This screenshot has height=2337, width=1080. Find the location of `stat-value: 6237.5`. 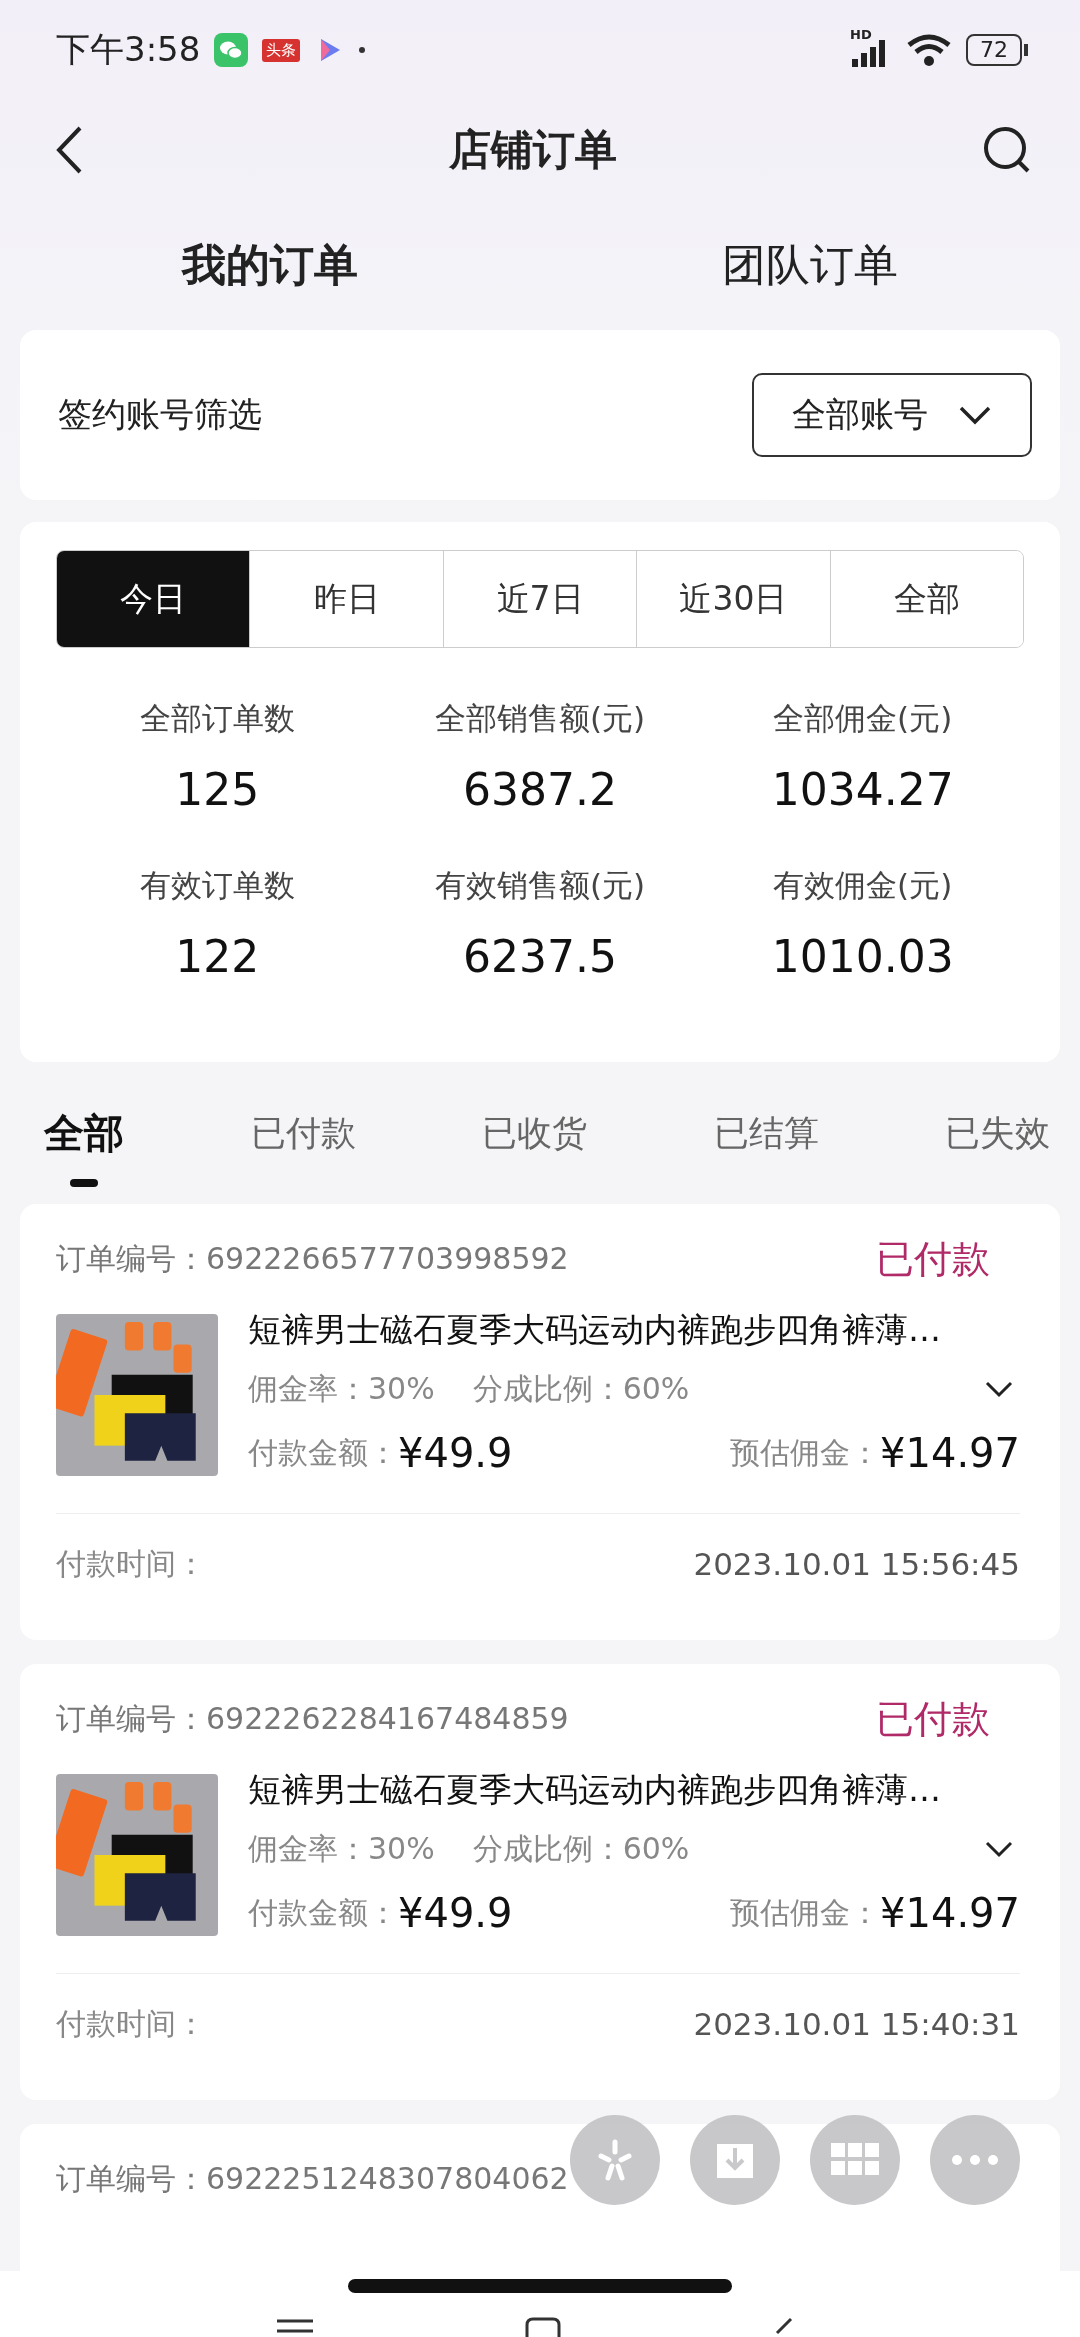

stat-value: 6237.5 is located at coordinates (540, 956).